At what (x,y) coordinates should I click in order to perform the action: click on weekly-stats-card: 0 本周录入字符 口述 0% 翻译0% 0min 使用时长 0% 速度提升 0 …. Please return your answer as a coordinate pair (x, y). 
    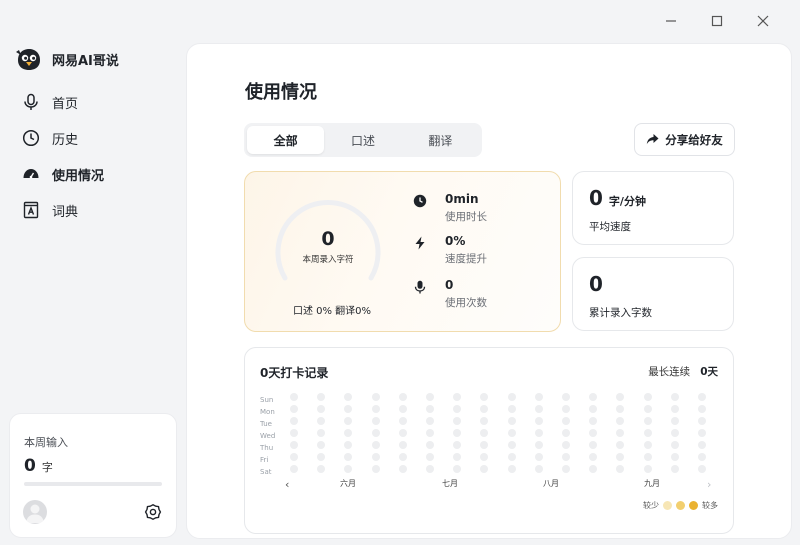
    Looking at the image, I should click on (402, 251).